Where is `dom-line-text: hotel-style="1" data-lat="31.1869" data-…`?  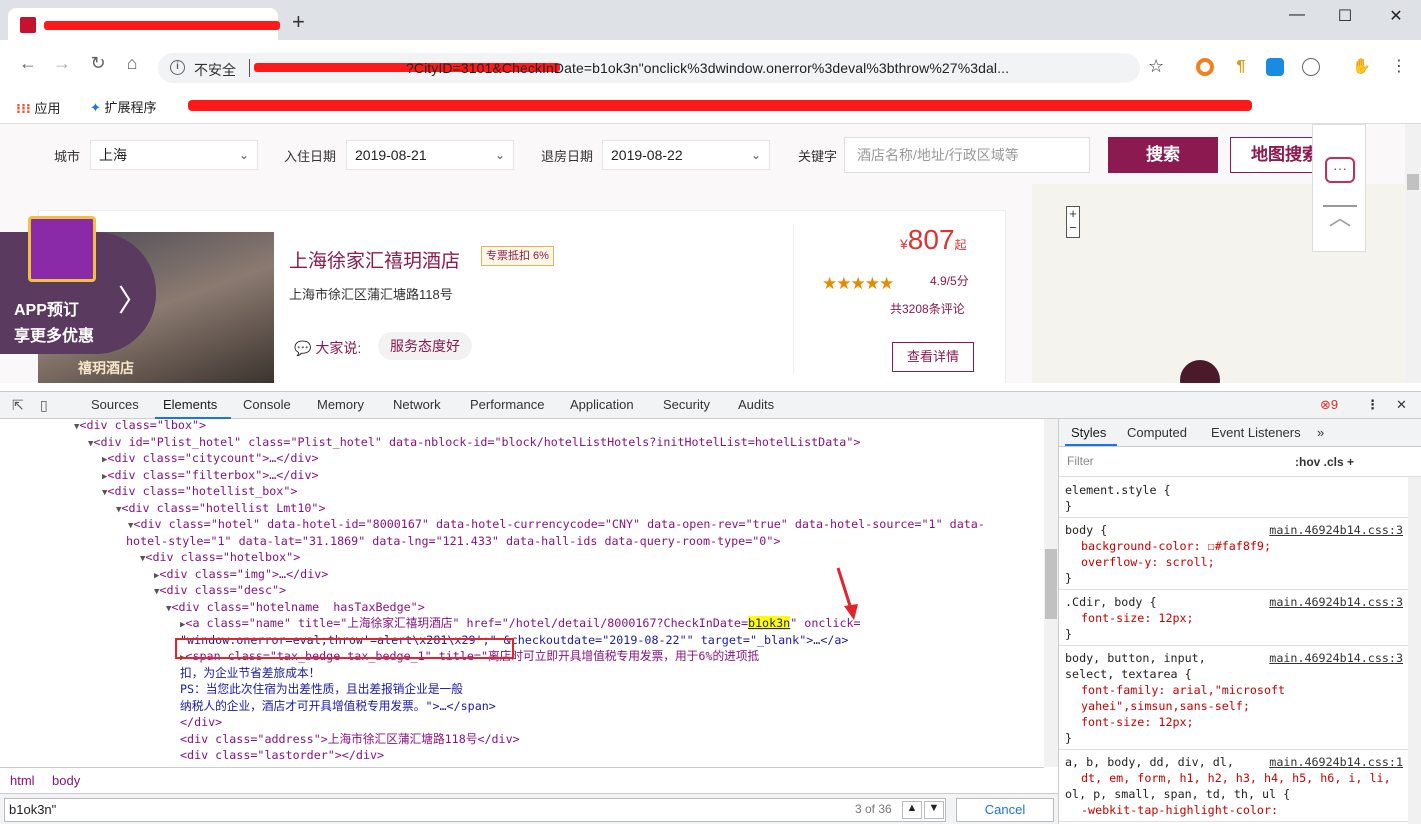
dom-line-text: hotel-style="1" data-lat="31.1869" data-… is located at coordinates (453, 540).